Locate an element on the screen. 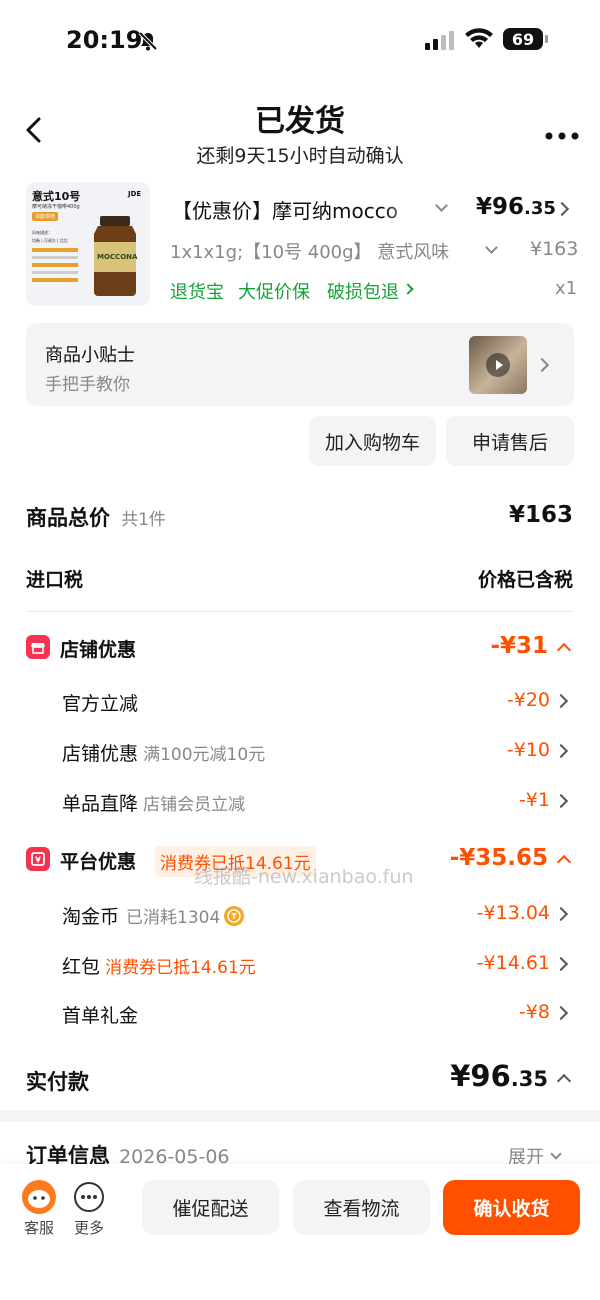 Image resolution: width=600 pixels, height=1300 pixels. confirm-receipt-button: 确认收货 is located at coordinates (511, 1207).